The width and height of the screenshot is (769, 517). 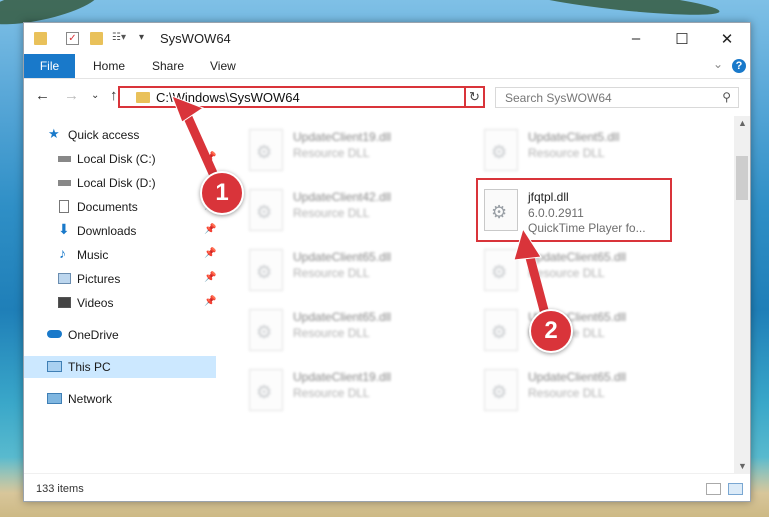 I want to click on network-icon, so click(x=54, y=398).